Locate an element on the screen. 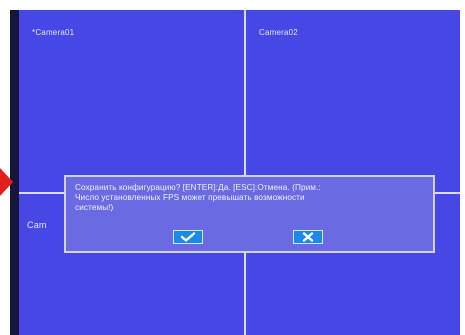  cancel-button is located at coordinates (308, 237).